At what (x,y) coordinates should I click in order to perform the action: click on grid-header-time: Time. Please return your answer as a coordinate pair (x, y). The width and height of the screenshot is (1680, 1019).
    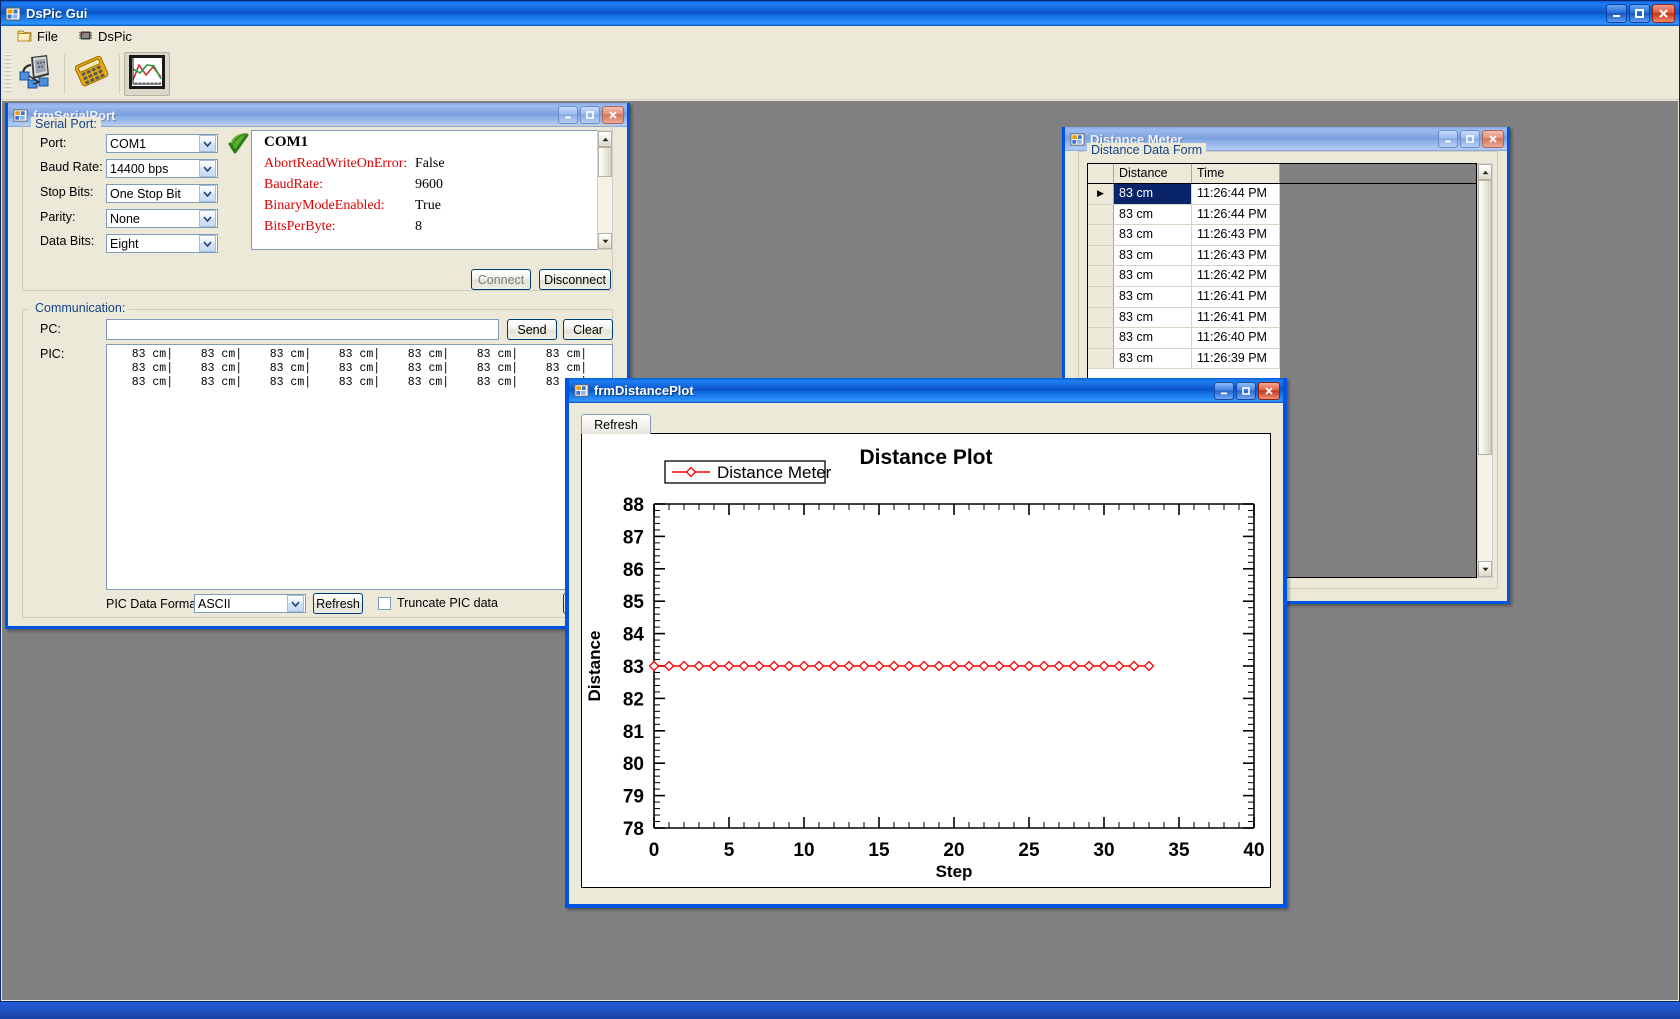
    Looking at the image, I should click on (1236, 173).